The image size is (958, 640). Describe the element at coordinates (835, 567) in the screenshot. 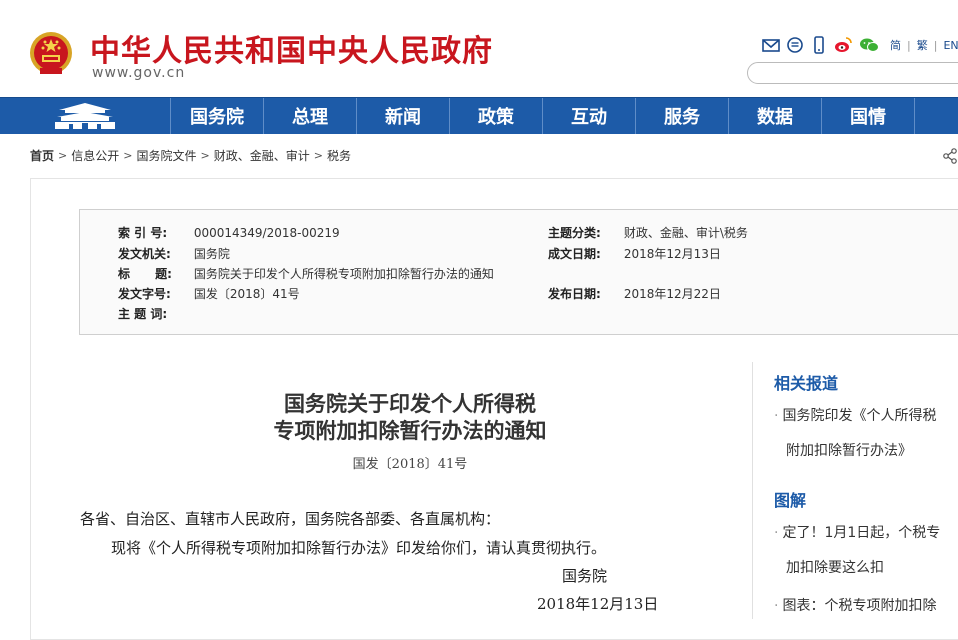

I see `graphic-link-1-continued: 加扣除要这么扣` at that location.